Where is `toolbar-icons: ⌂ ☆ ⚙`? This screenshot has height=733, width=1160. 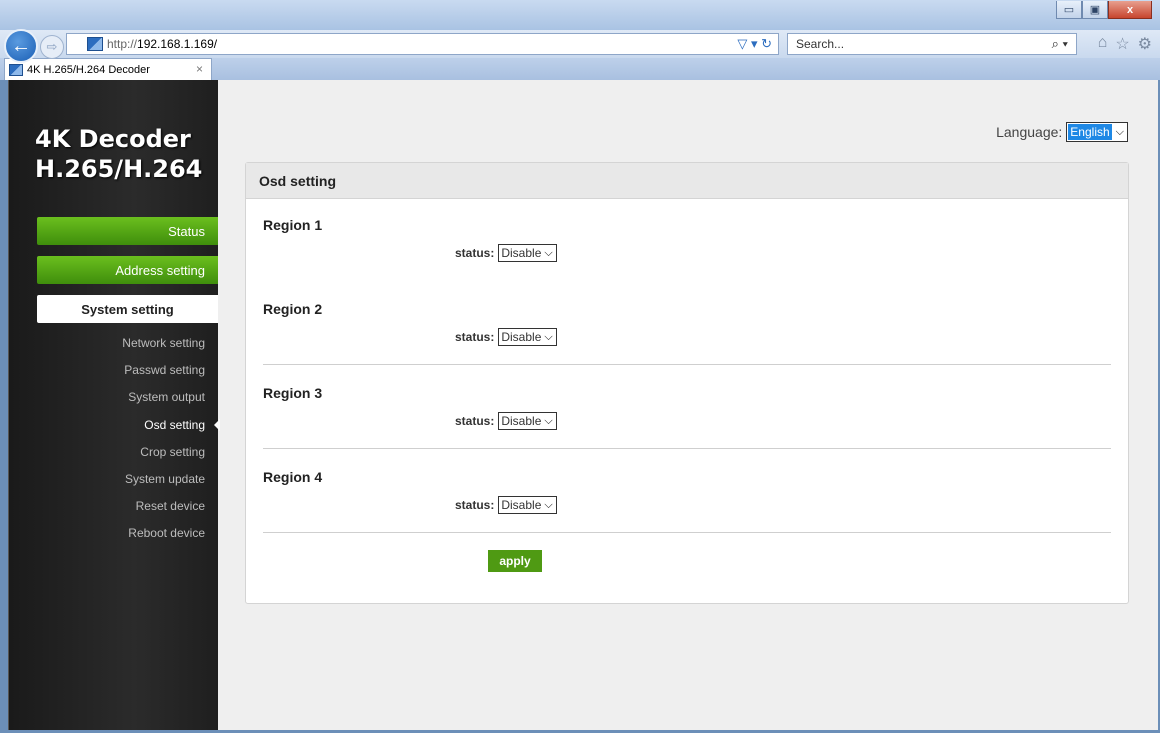
toolbar-icons: ⌂ ☆ ⚙ is located at coordinates (1125, 44).